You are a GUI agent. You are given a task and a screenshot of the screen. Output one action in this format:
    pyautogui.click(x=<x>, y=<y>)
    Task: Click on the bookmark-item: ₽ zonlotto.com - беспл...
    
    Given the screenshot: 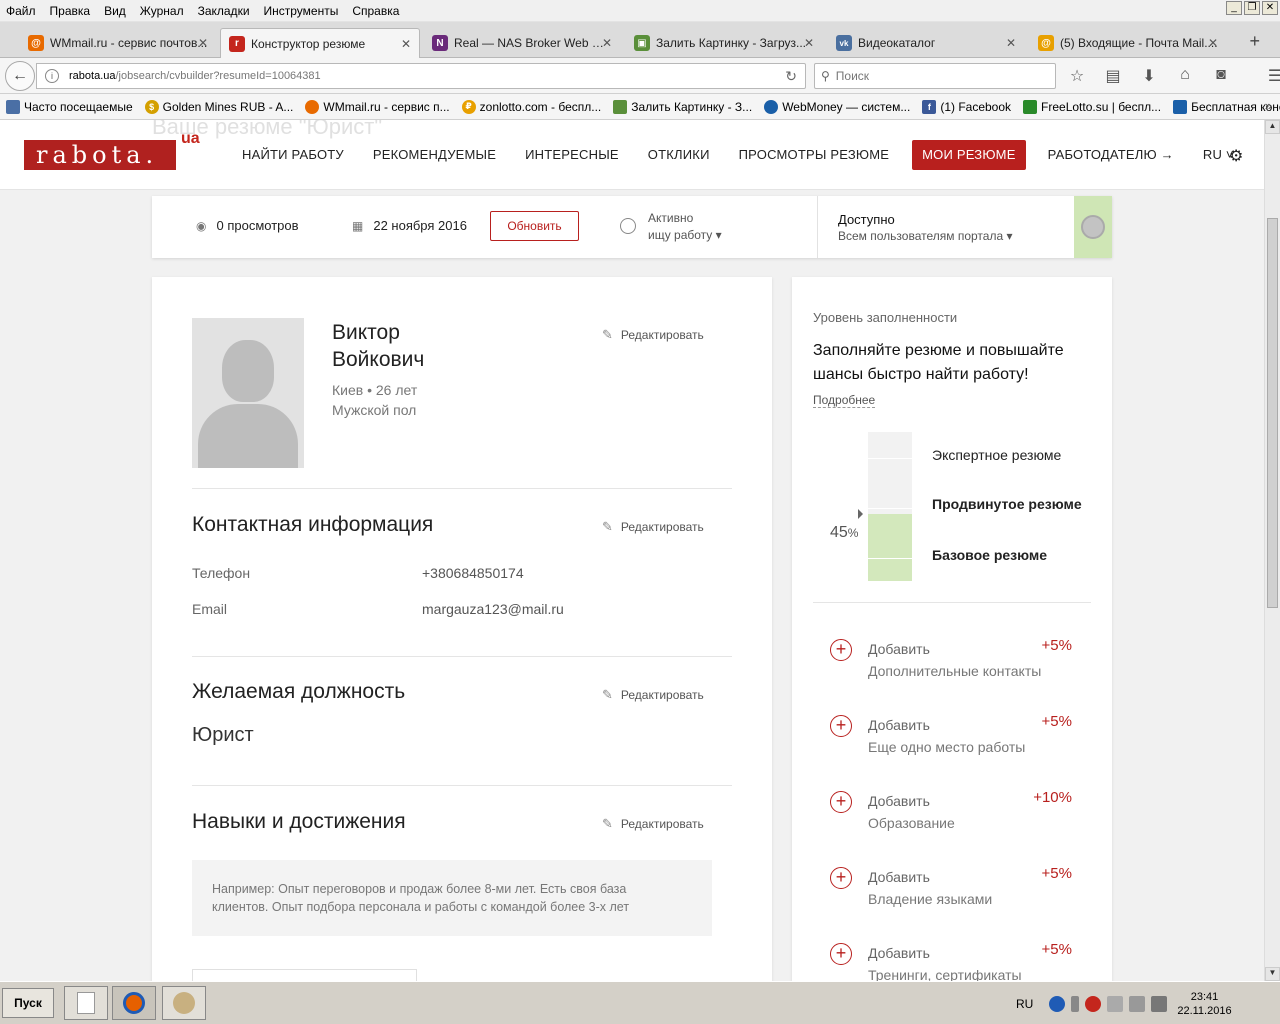 What is the action you would take?
    pyautogui.click(x=531, y=106)
    